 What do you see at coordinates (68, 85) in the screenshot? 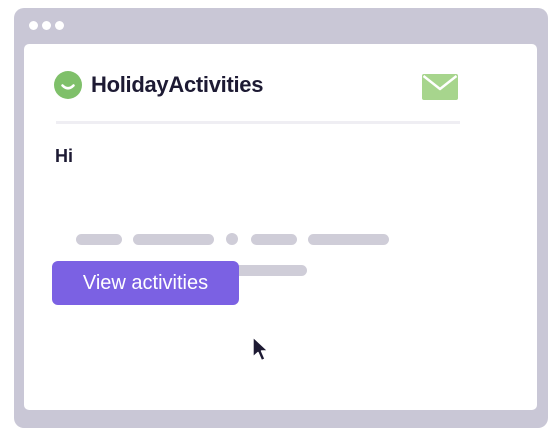
I see `smiley-circle-icon` at bounding box center [68, 85].